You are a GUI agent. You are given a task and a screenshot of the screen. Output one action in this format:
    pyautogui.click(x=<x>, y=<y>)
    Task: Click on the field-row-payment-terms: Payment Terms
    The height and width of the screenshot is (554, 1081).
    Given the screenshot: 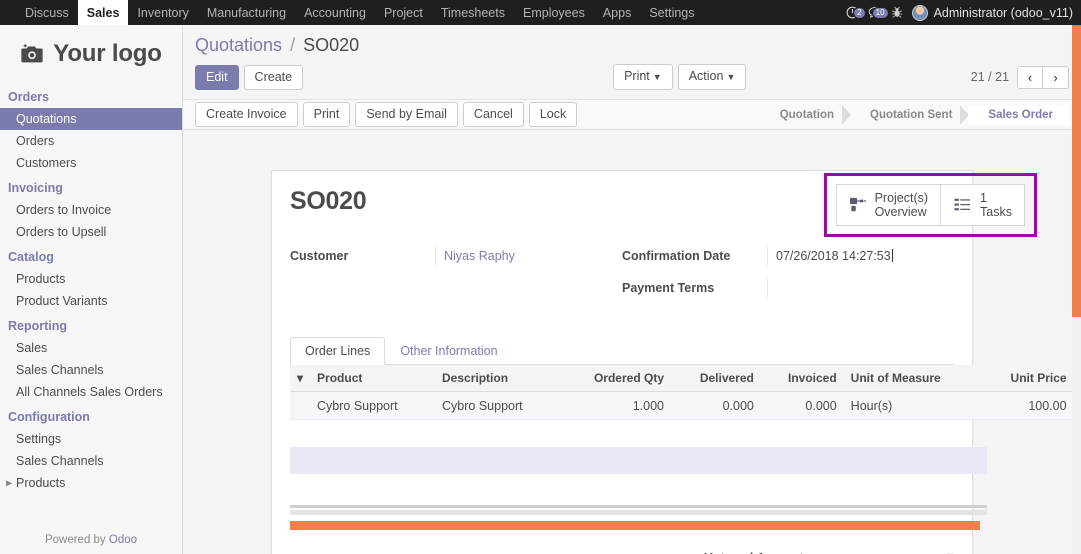 What is the action you would take?
    pyautogui.click(x=788, y=289)
    